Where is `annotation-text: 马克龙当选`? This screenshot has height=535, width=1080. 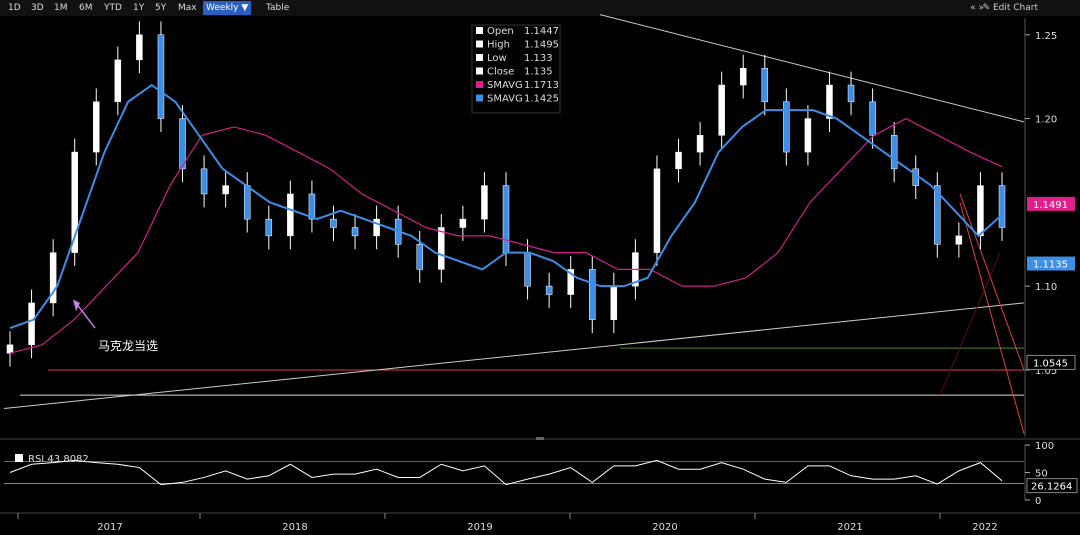 annotation-text: 马克龙当选 is located at coordinates (128, 346).